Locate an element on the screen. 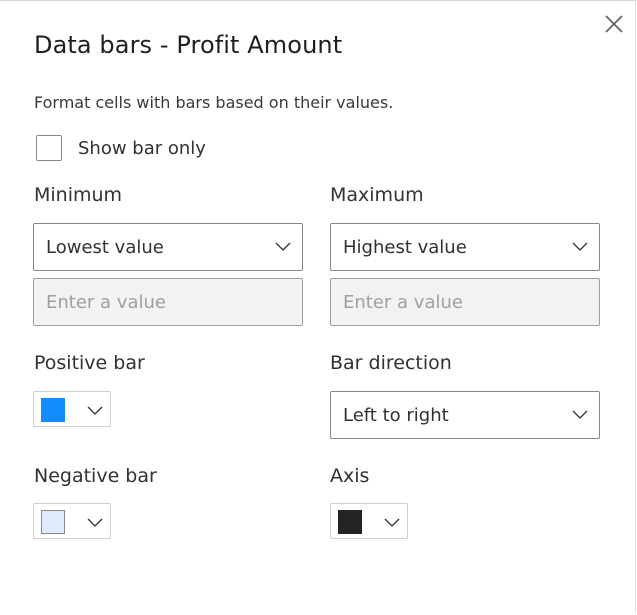 This screenshot has width=637, height=615. maximum-dropdown: Highest value is located at coordinates (465, 247).